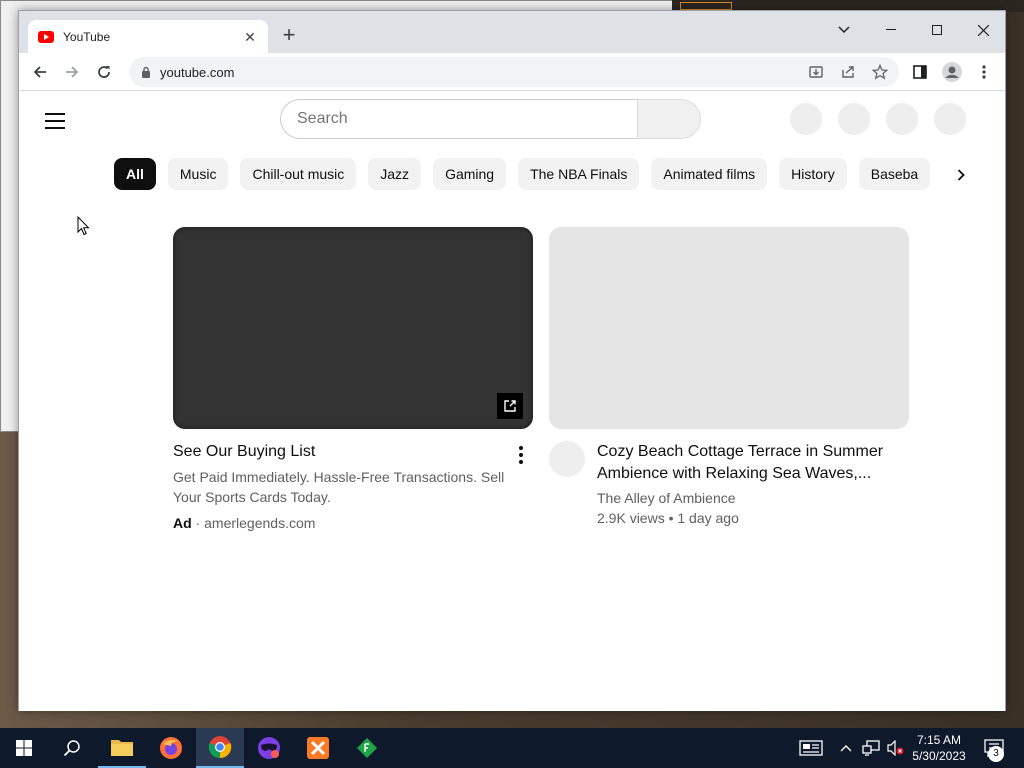  I want to click on side-panel-icon, so click(920, 72).